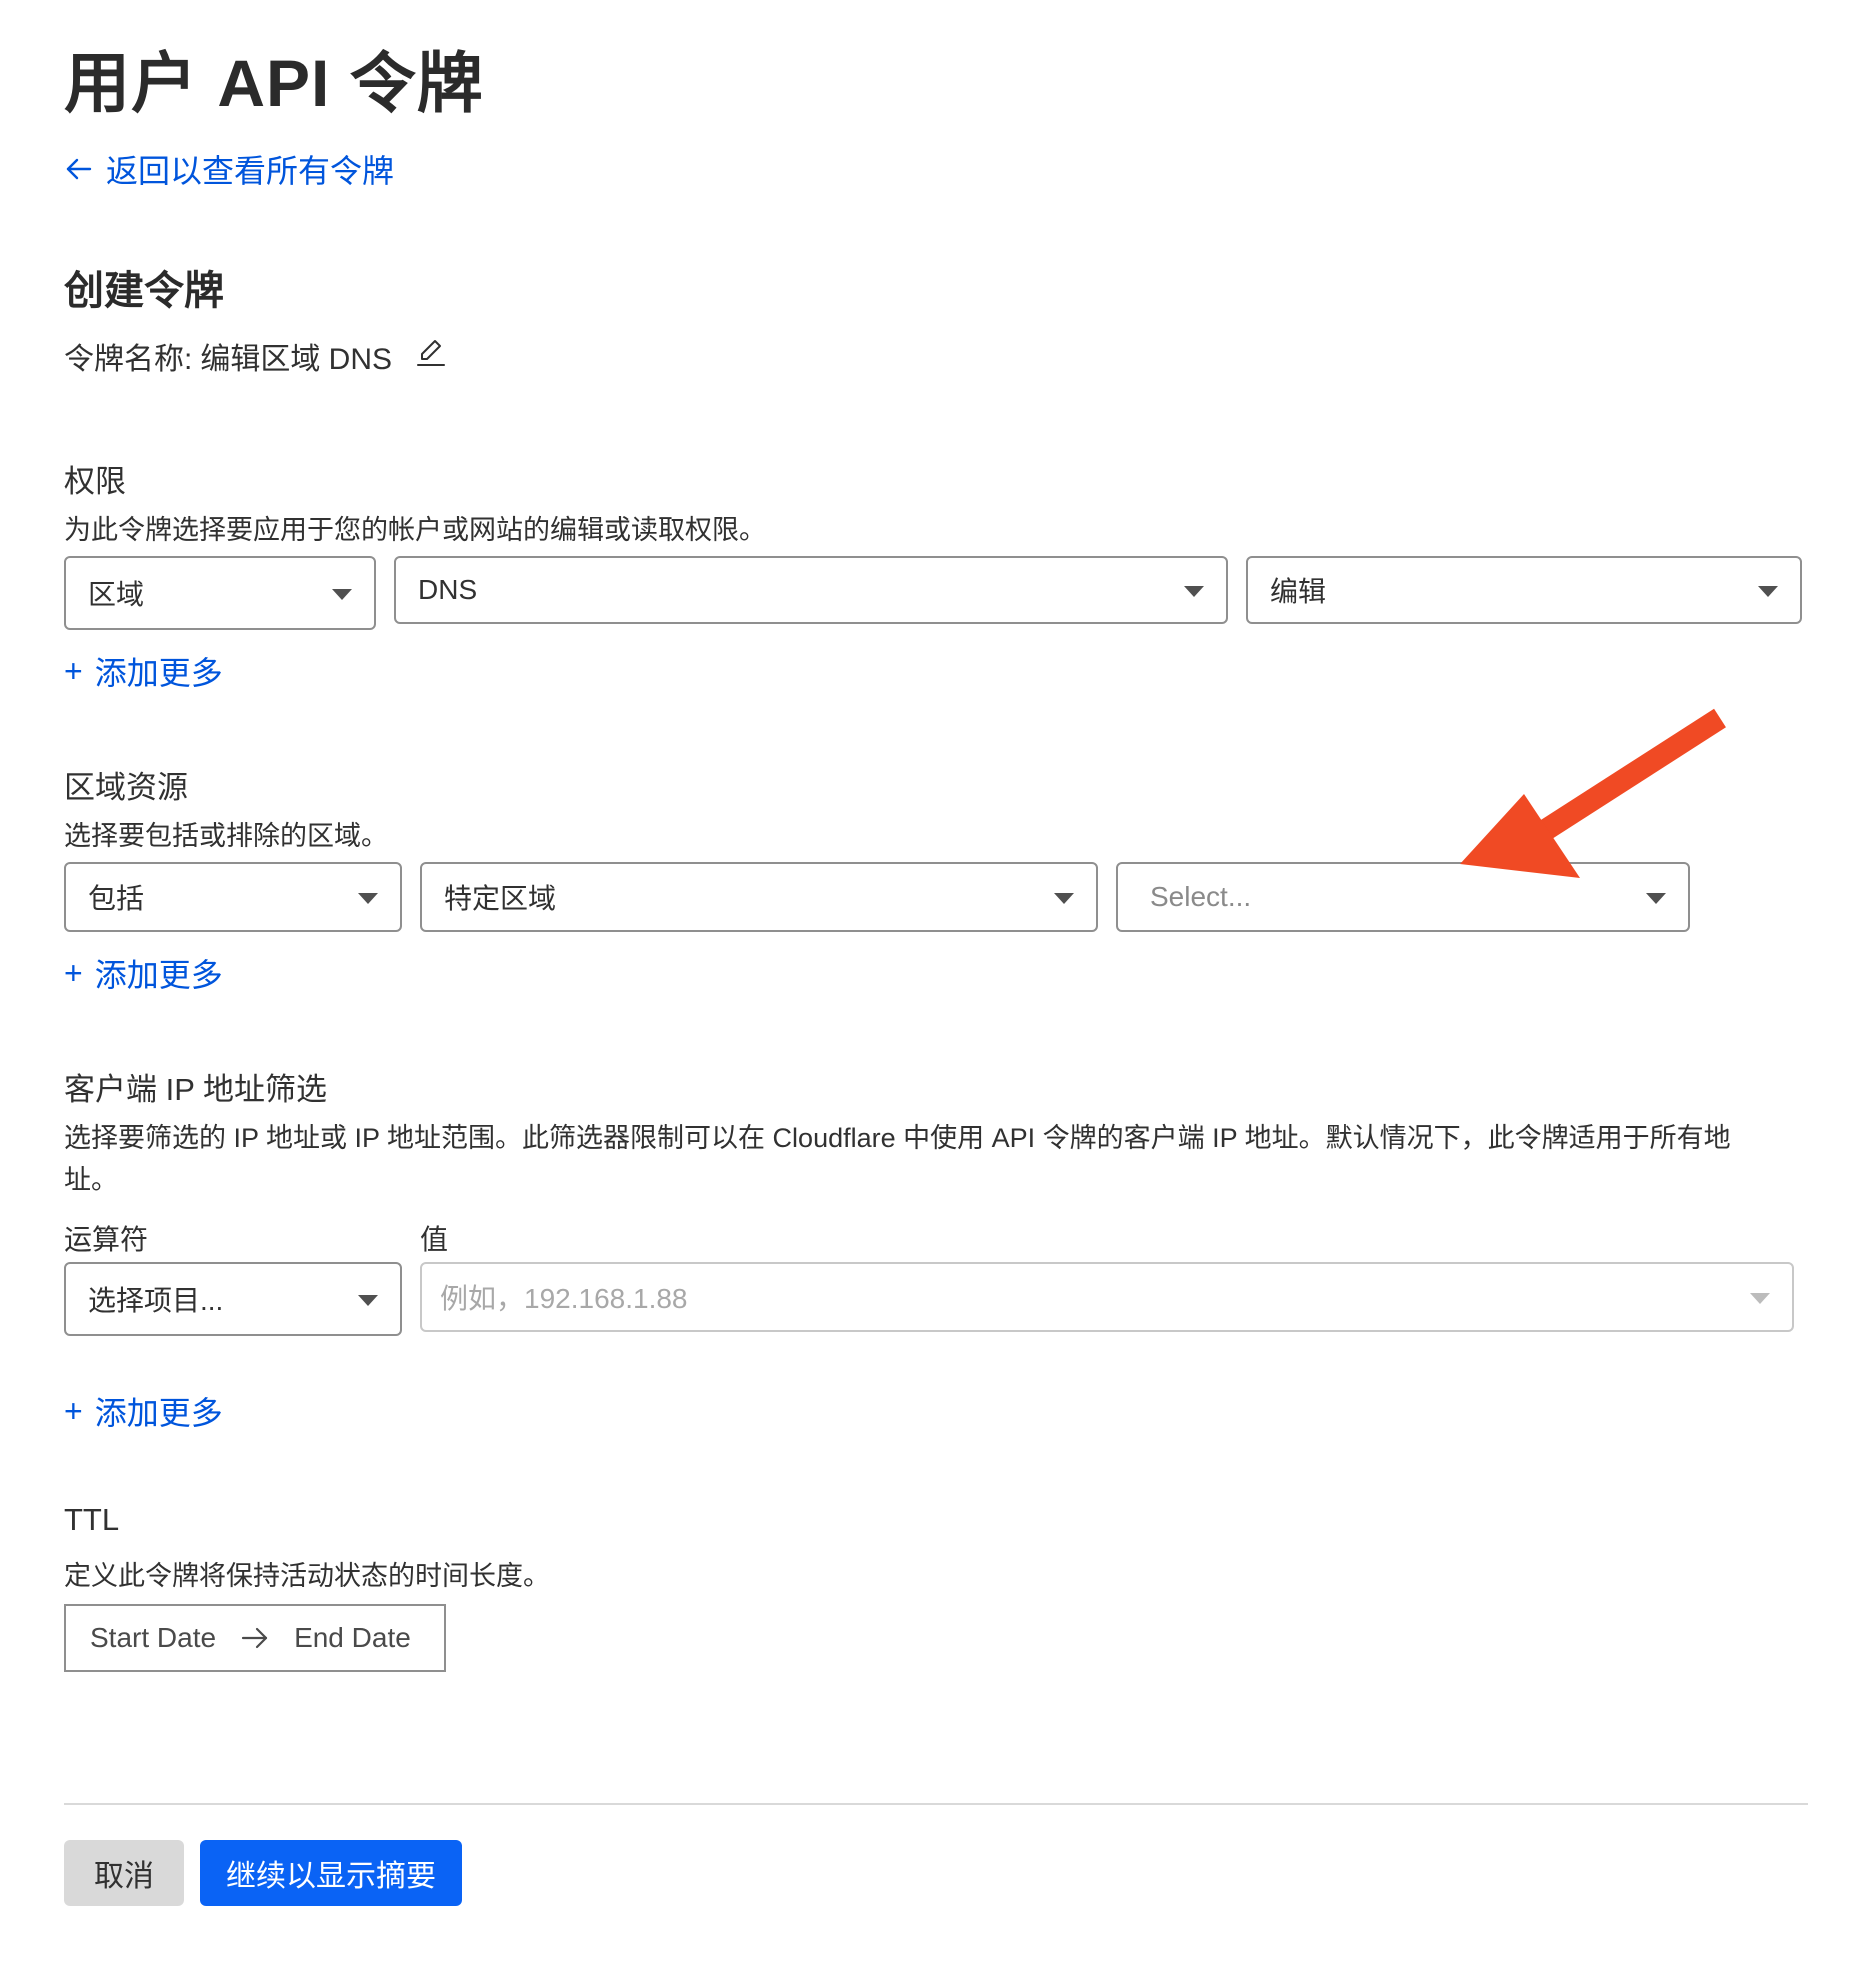 Image resolution: width=1860 pixels, height=1978 pixels. What do you see at coordinates (431, 352) in the screenshot?
I see `pencil-icon` at bounding box center [431, 352].